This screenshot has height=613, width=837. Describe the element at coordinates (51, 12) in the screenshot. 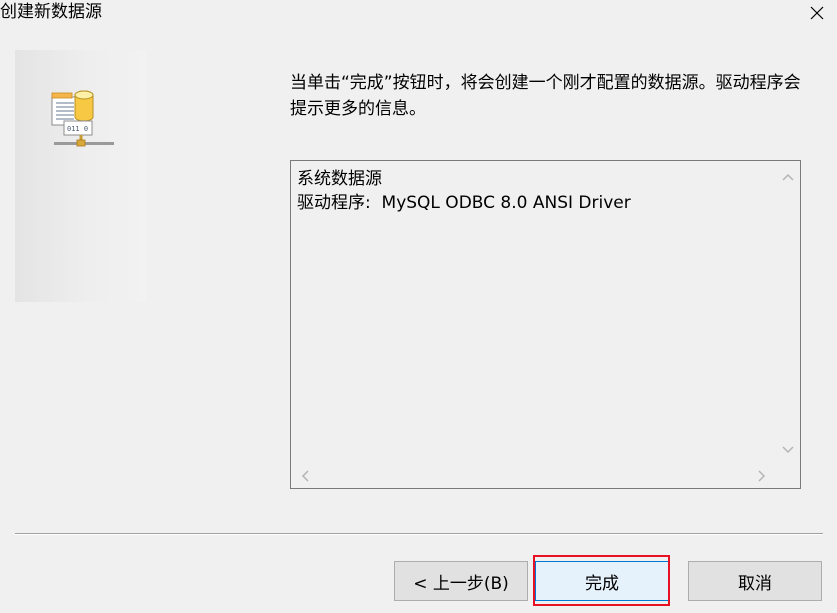

I see `window-title: 创建新数据源` at that location.